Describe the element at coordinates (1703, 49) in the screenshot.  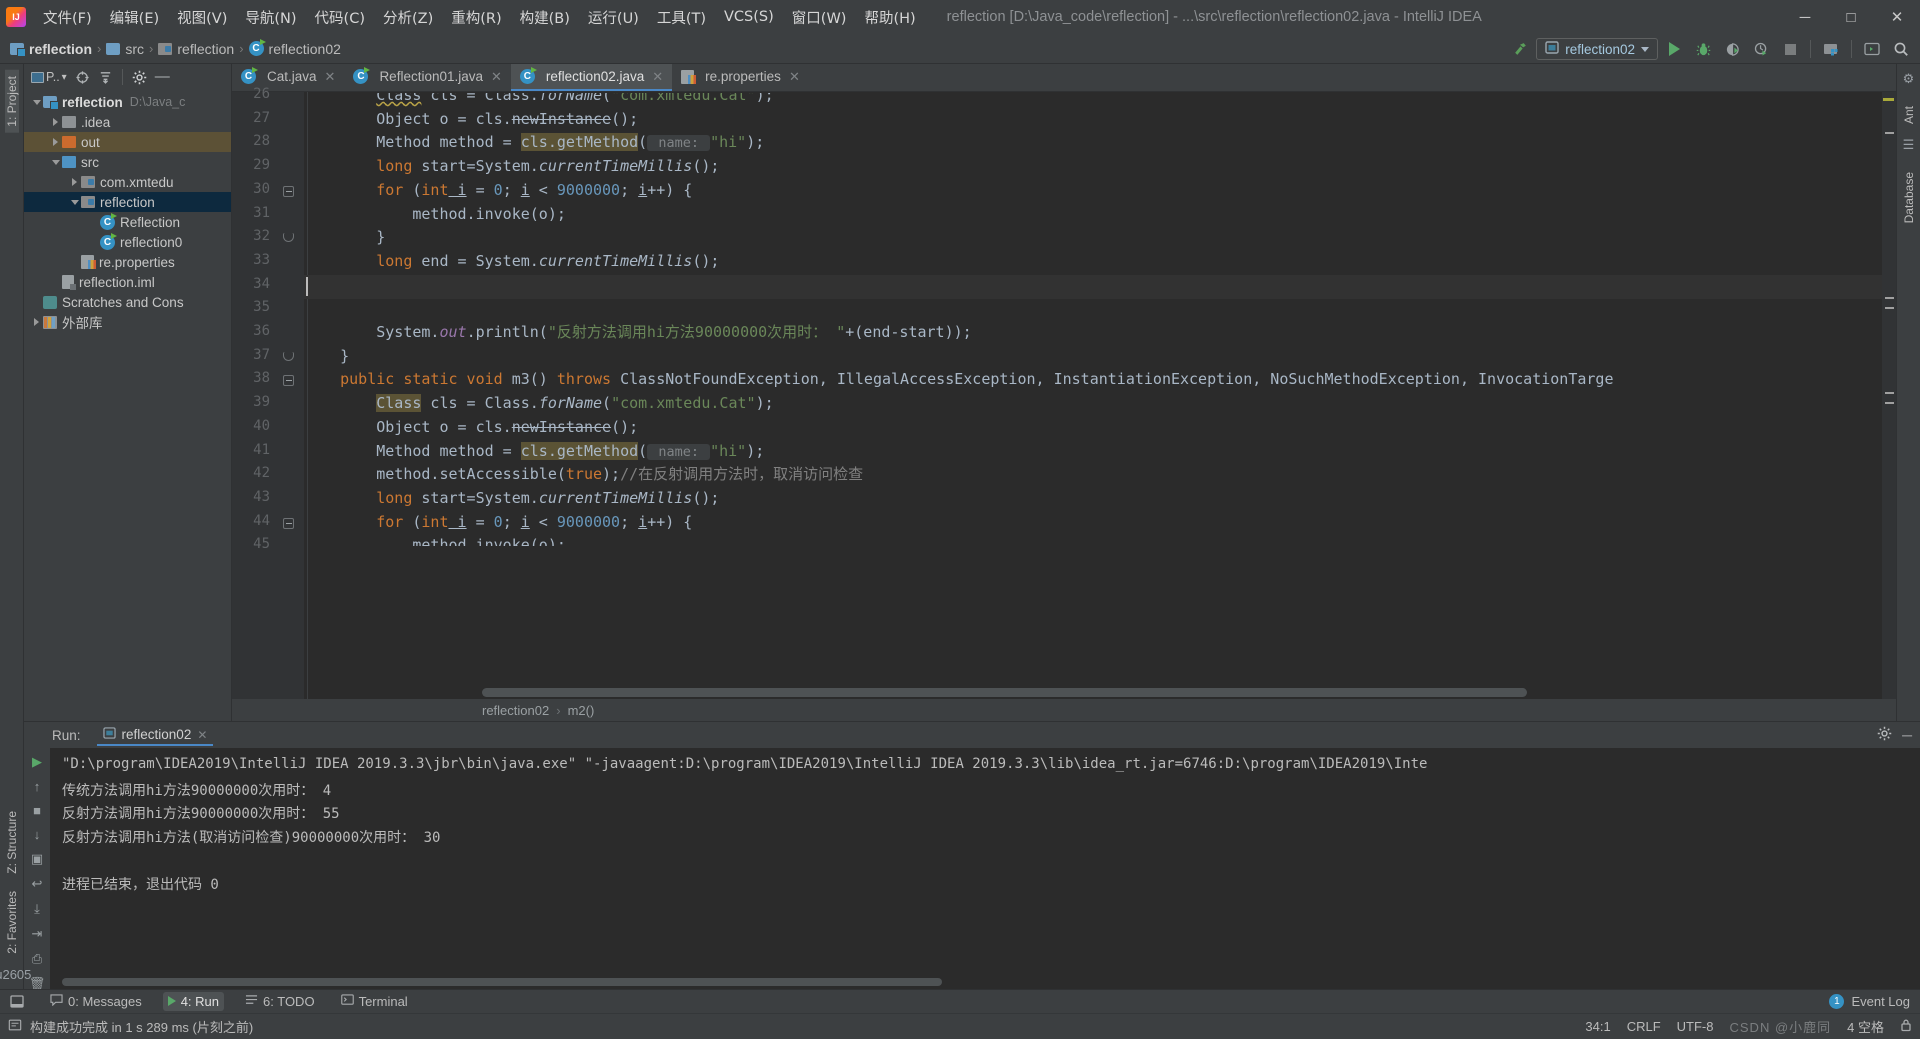
I see `debug-button` at that location.